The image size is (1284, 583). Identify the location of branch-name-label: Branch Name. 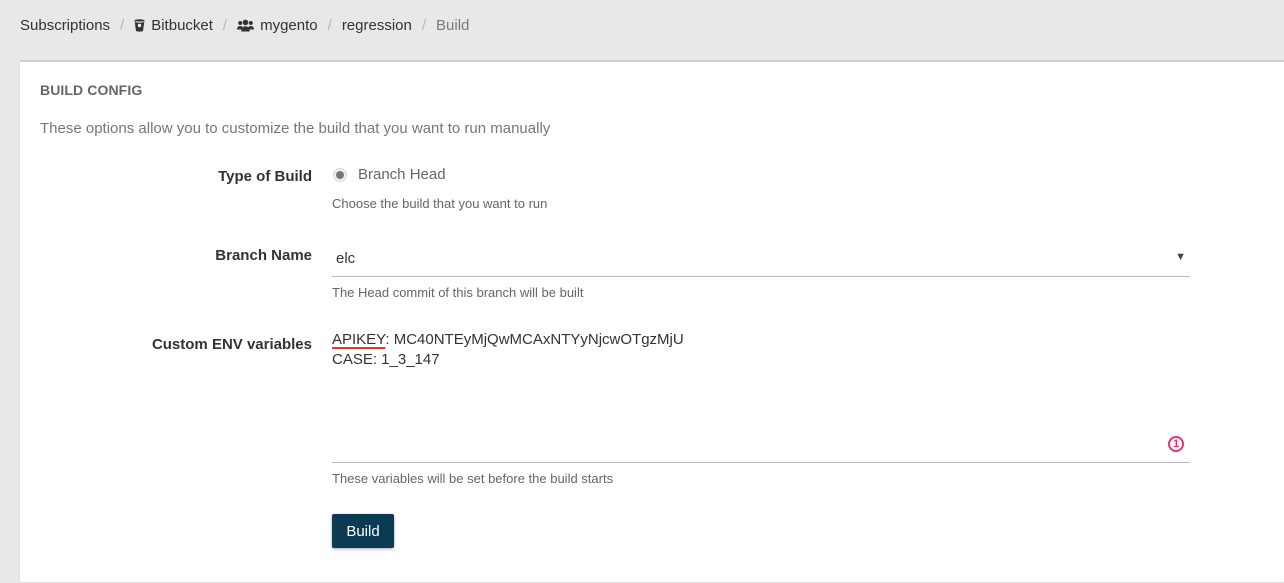
(263, 255).